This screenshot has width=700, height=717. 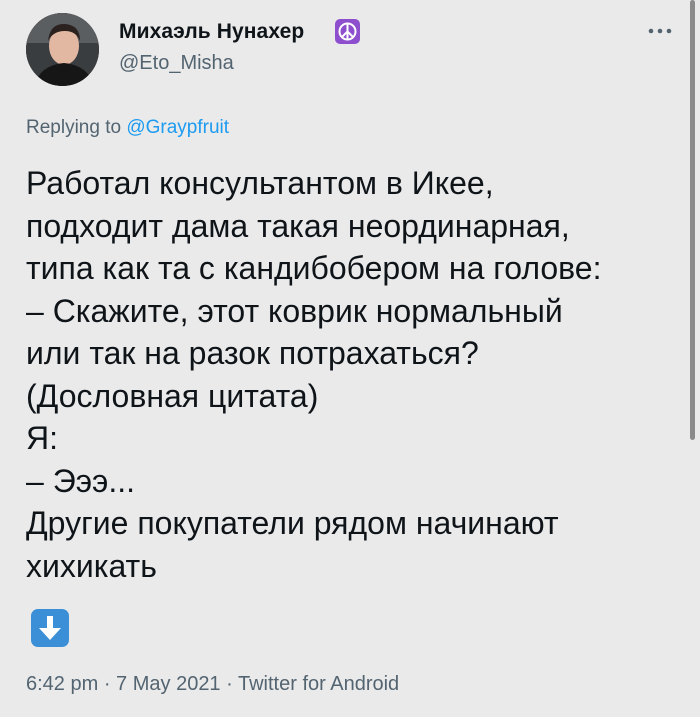 What do you see at coordinates (172, 395) in the screenshot?
I see `tweet-line: (Дословная цитата)` at bounding box center [172, 395].